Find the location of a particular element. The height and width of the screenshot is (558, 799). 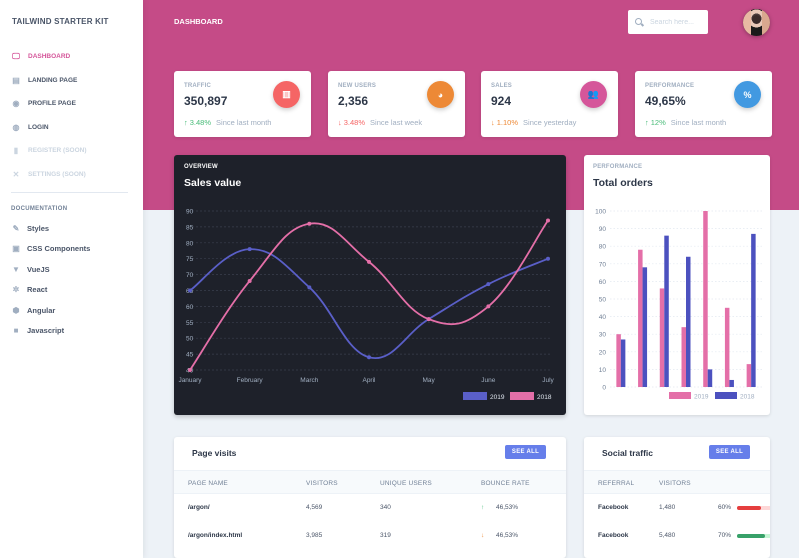

sidebar-item-landing-page: ▤ LANDING PAGE is located at coordinates (71, 81).